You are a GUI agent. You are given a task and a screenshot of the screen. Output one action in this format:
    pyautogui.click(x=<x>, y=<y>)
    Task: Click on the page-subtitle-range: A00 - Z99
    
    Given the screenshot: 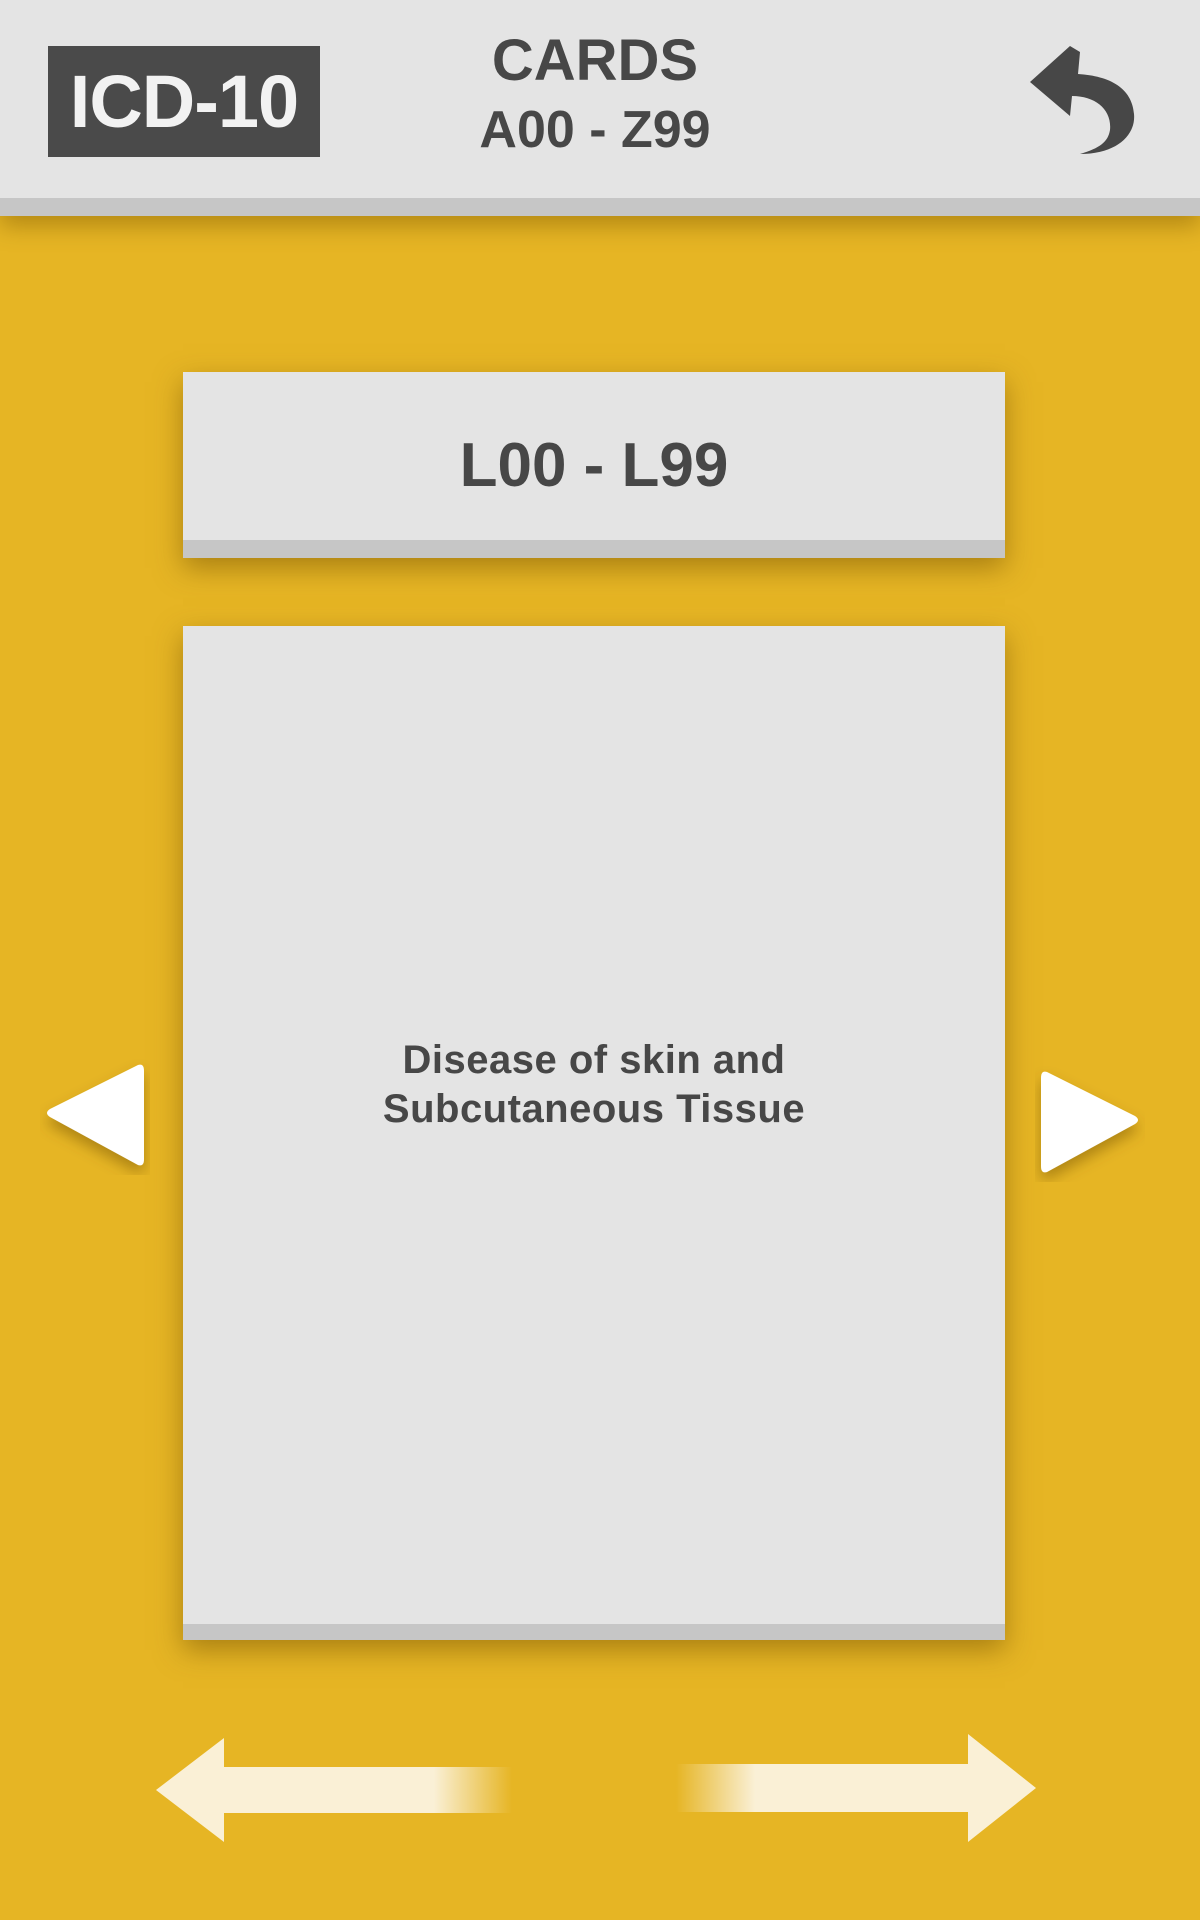 What is the action you would take?
    pyautogui.click(x=595, y=130)
    